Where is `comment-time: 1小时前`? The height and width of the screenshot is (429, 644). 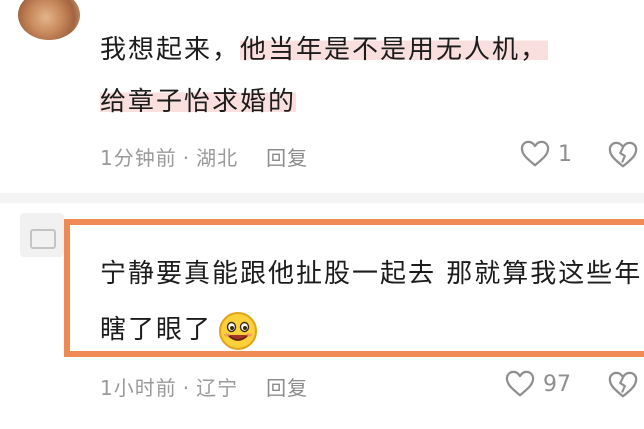 comment-time: 1小时前 is located at coordinates (138, 388).